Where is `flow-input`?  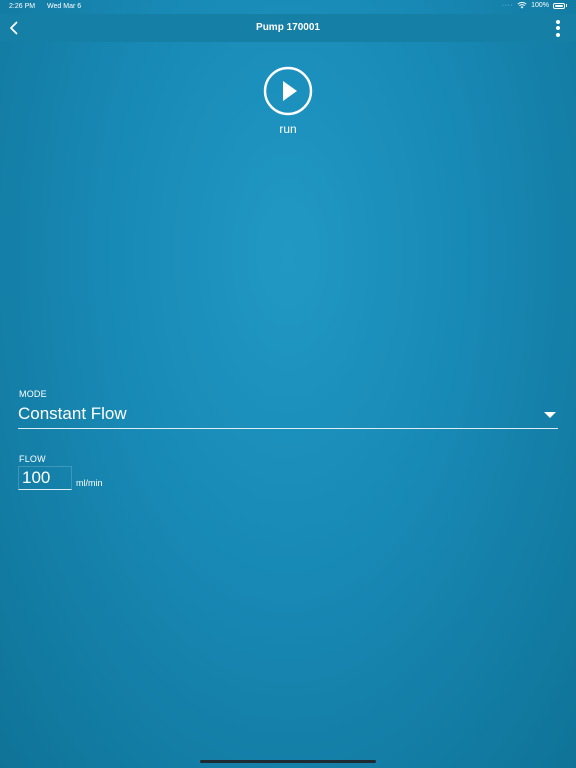
flow-input is located at coordinates (45, 478).